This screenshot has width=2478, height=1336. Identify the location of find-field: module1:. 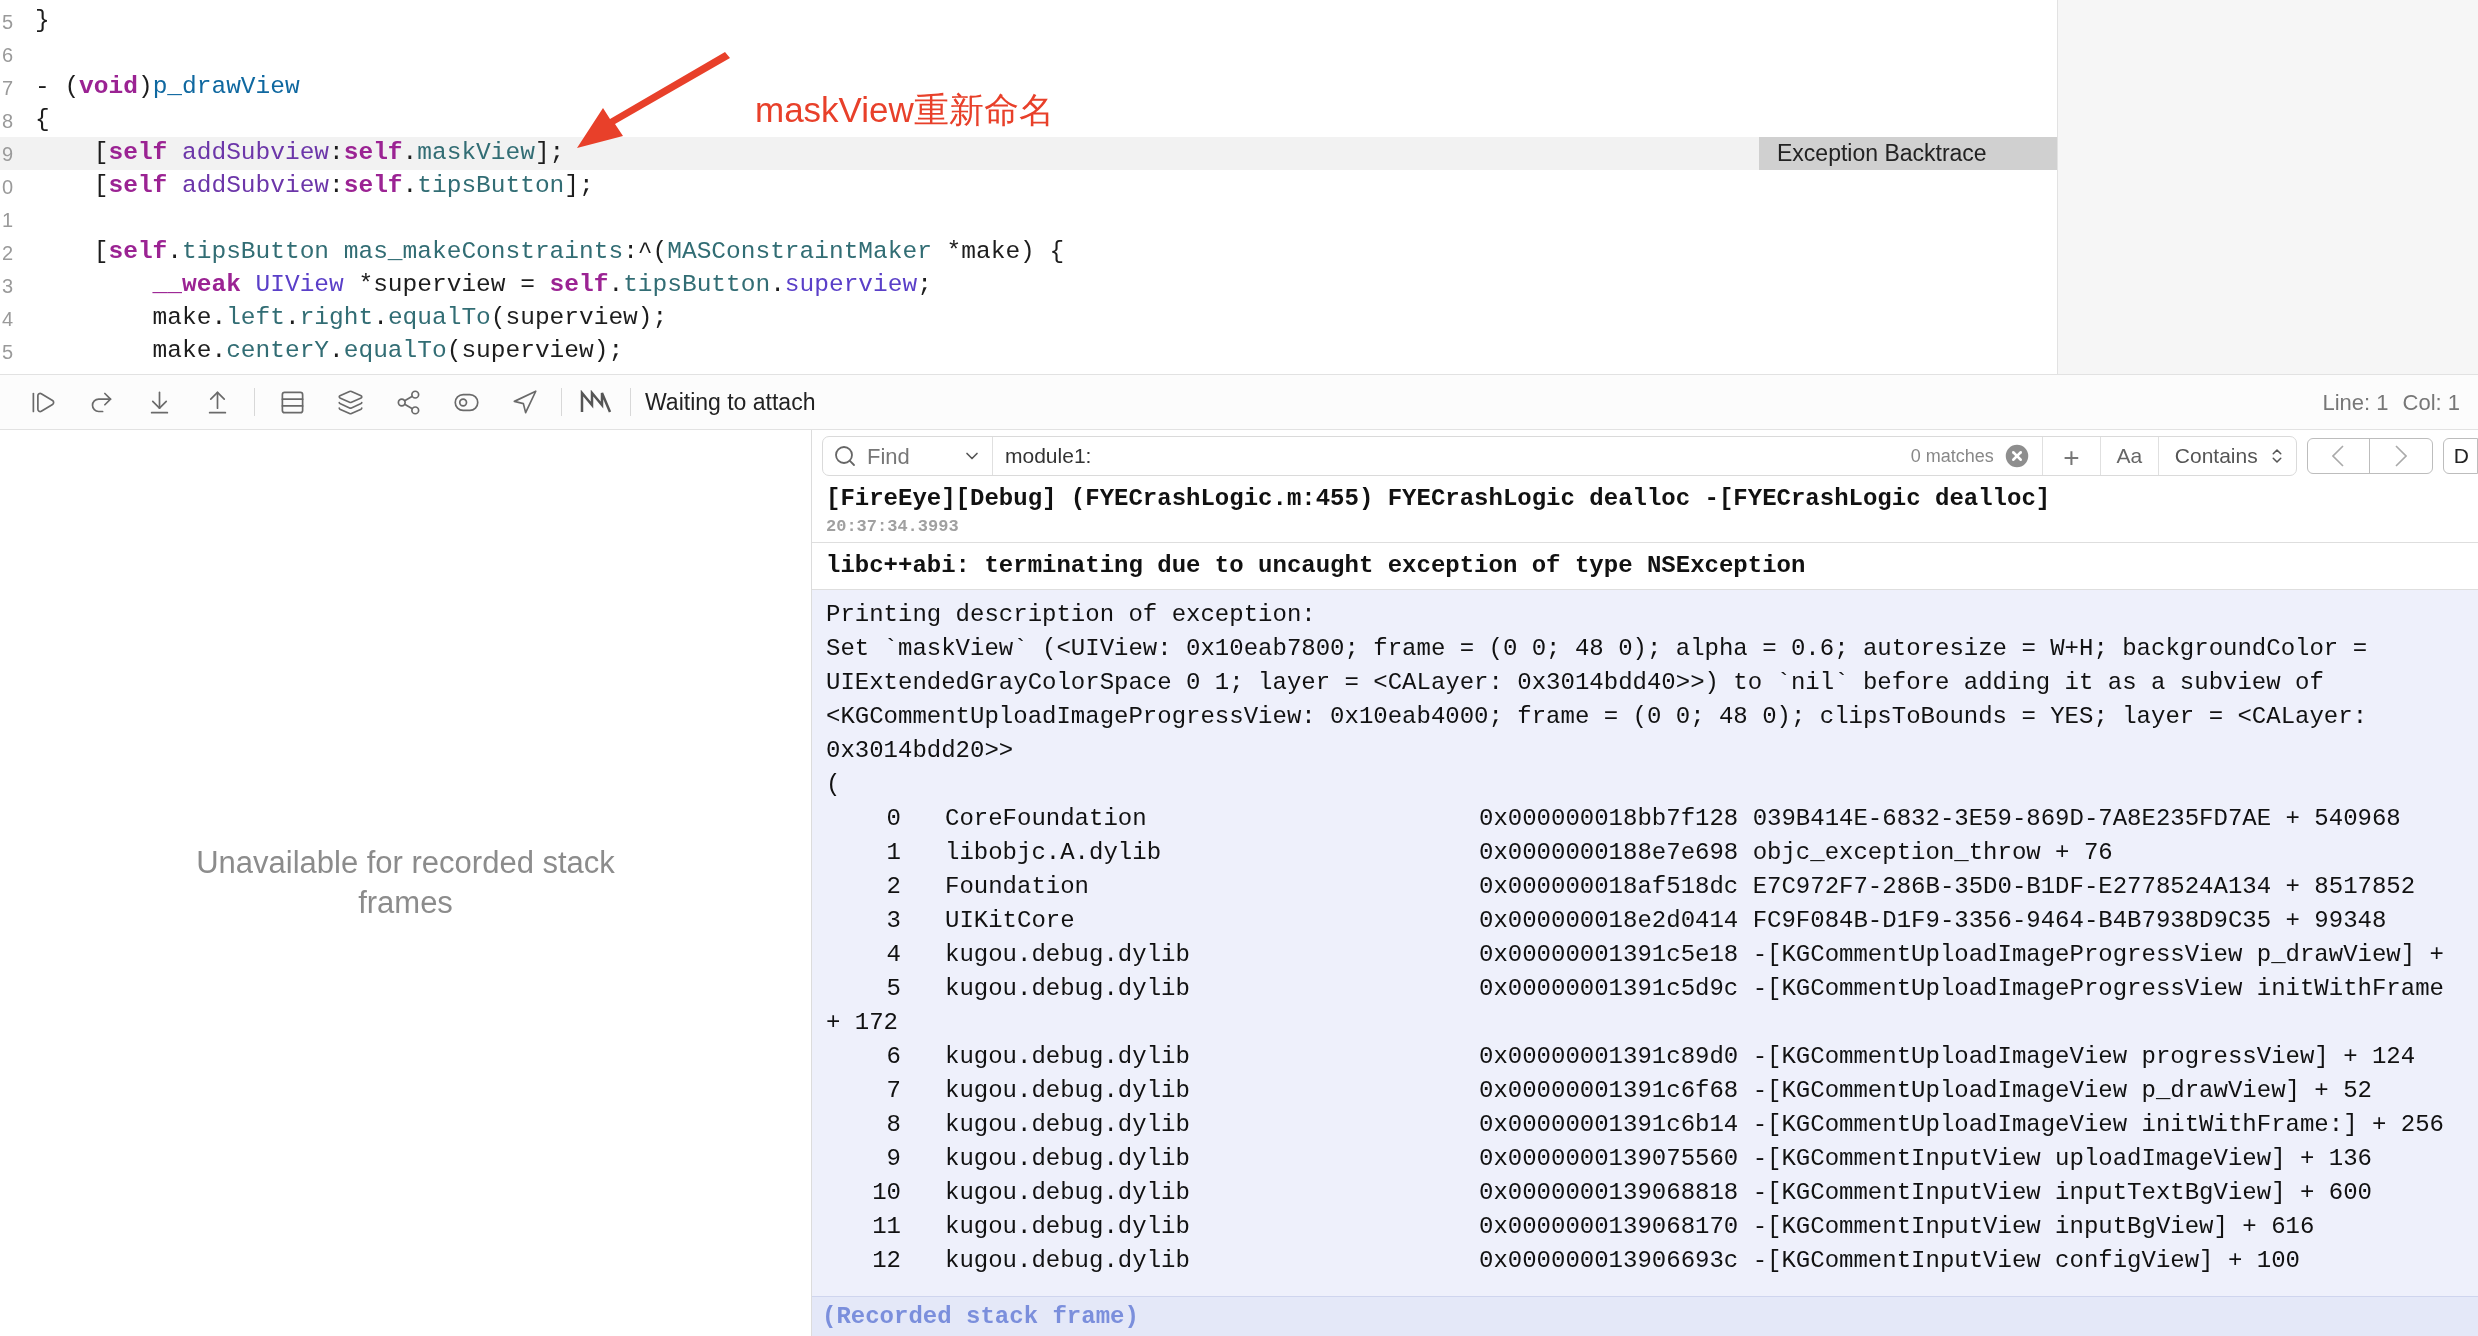
(1452, 456).